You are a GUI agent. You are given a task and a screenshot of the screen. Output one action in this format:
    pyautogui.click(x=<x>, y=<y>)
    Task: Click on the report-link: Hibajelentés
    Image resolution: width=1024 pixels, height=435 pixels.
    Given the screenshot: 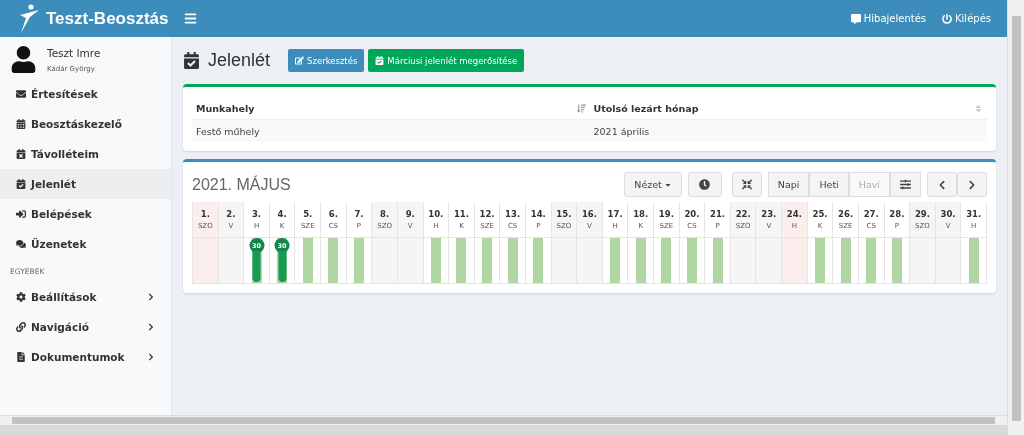 What is the action you would take?
    pyautogui.click(x=888, y=18)
    